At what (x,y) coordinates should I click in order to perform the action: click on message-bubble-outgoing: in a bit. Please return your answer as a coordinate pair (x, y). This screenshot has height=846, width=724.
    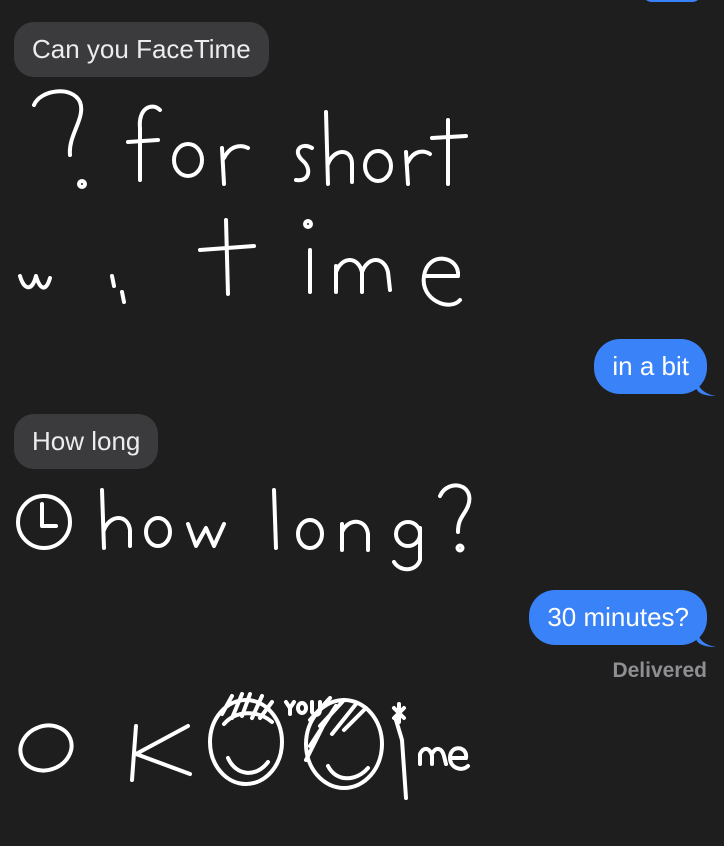
    Looking at the image, I should click on (655, 367).